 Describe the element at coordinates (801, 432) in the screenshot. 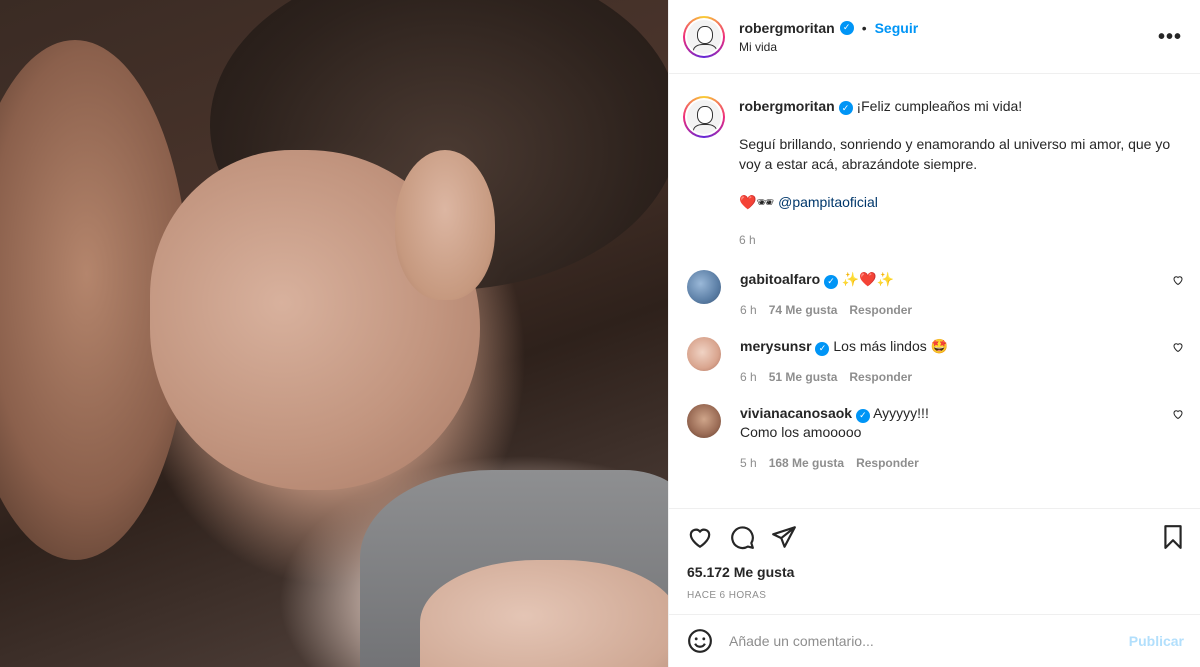

I see `comment-text-line-2: Como los amooooo` at that location.